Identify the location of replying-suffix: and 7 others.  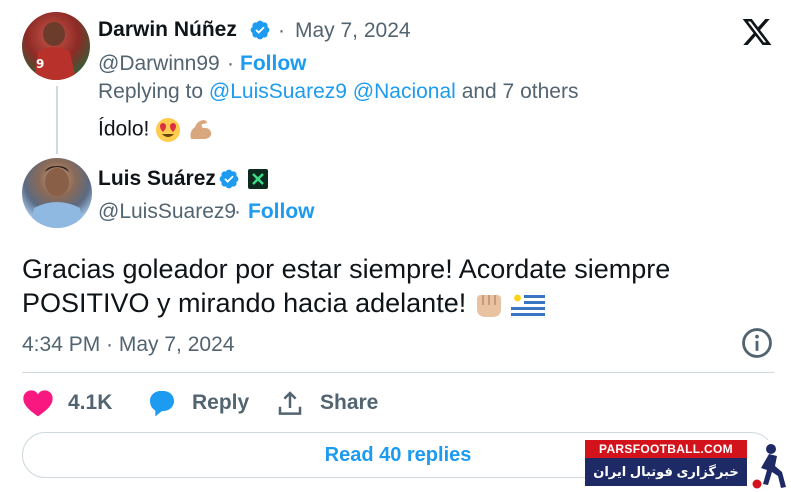
(520, 91).